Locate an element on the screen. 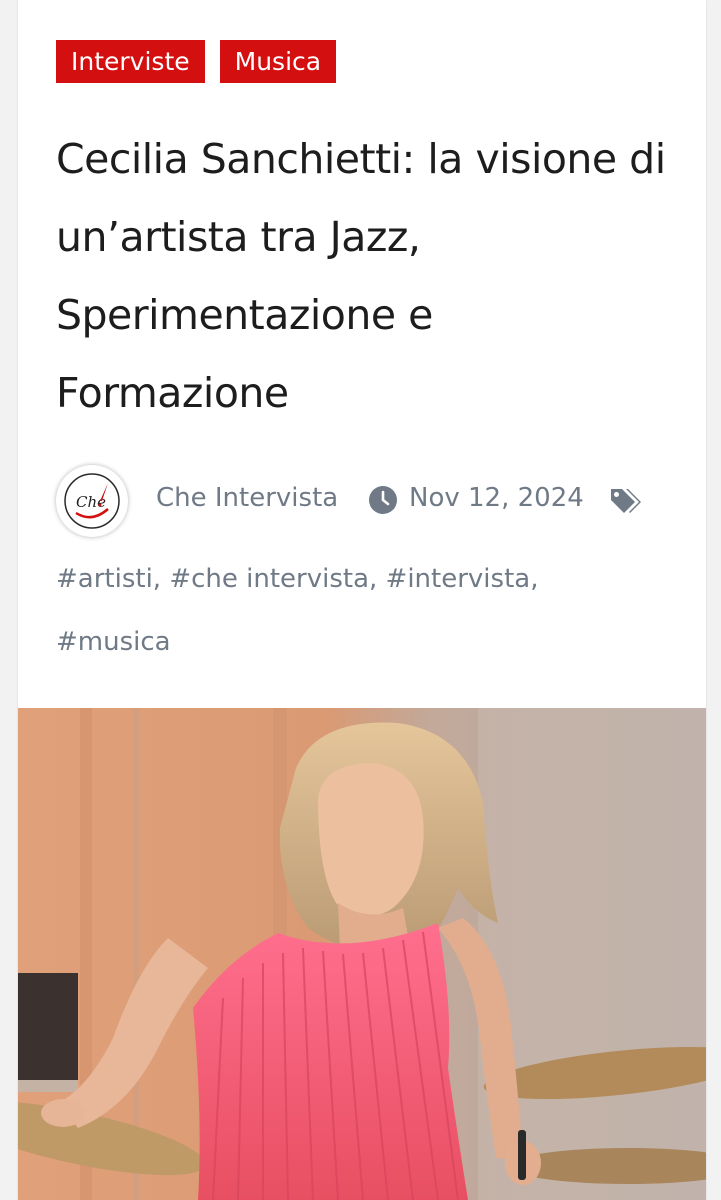 The width and height of the screenshot is (721, 1200). tag-link: #artisti is located at coordinates (104, 579).